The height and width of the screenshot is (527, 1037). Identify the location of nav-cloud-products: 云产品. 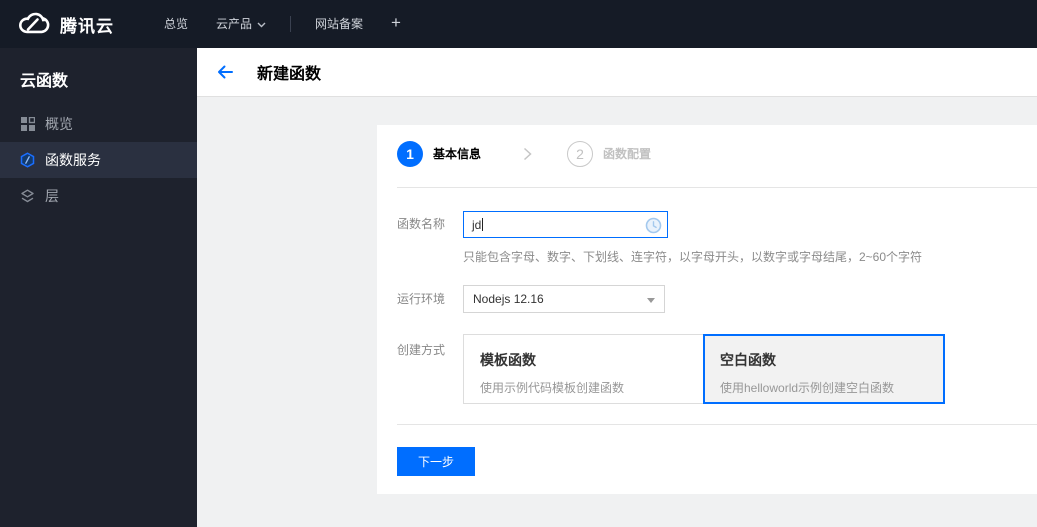
(241, 24).